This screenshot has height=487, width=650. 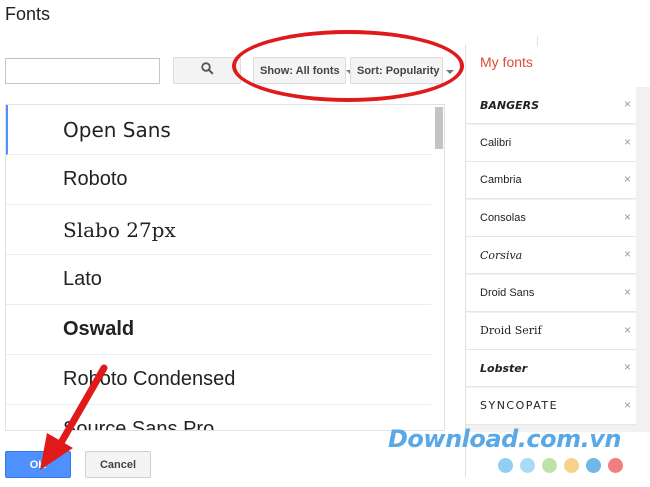 I want to click on watermark-dots, so click(x=560, y=465).